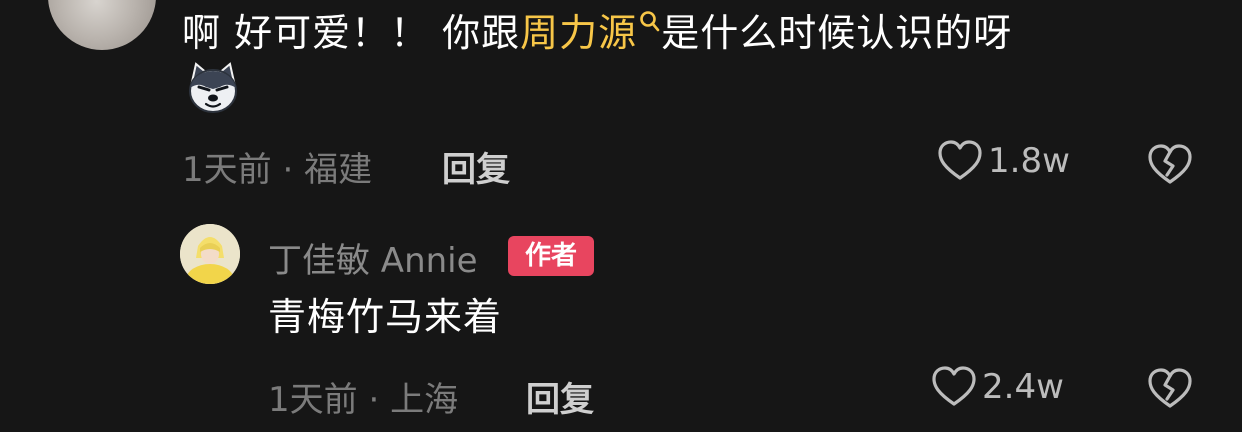 The height and width of the screenshot is (432, 1242). Describe the element at coordinates (338, 170) in the screenshot. I see `comment-location: 福建` at that location.